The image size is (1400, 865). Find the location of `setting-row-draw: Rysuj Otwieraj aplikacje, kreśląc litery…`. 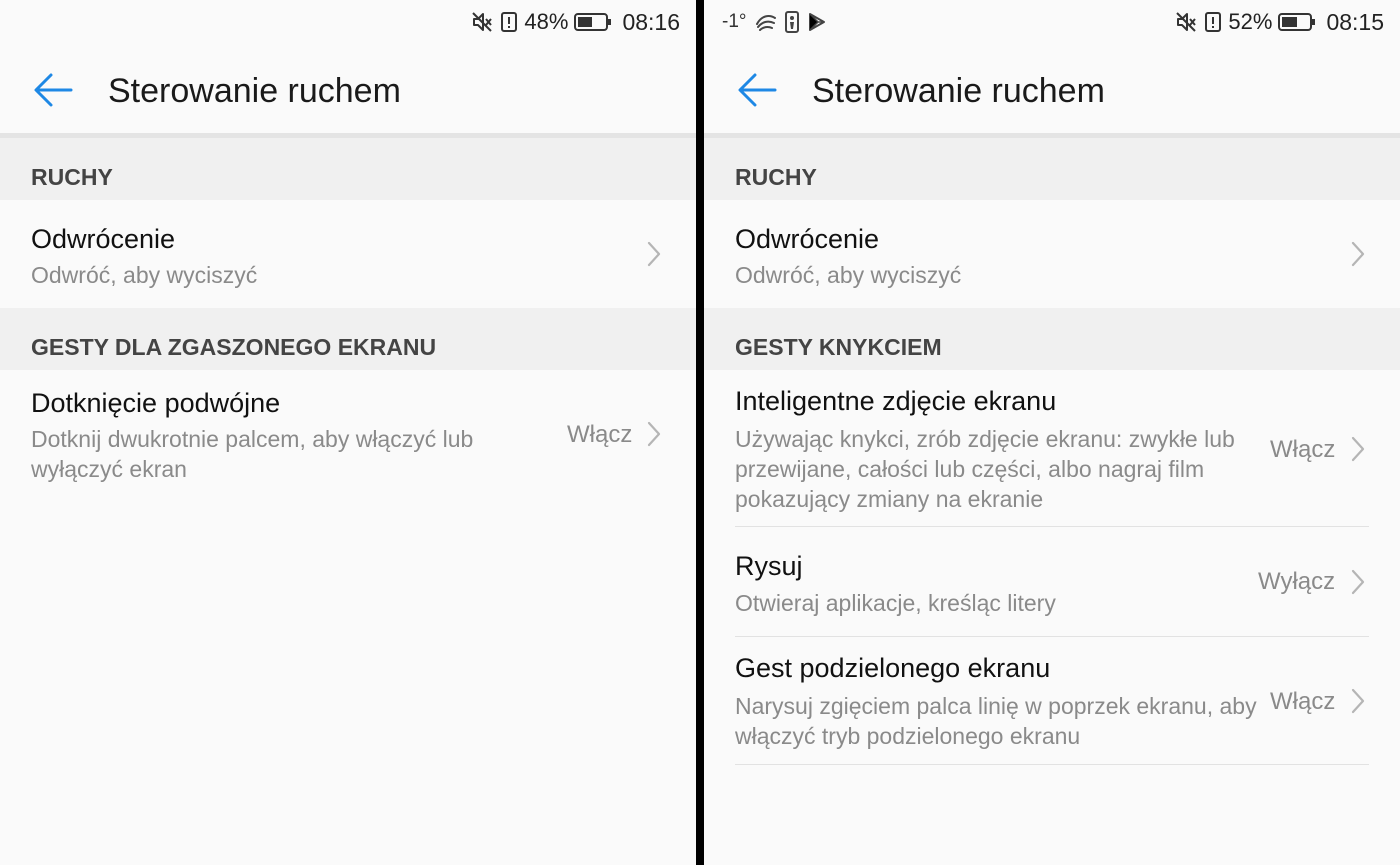

setting-row-draw: Rysuj Otwieraj aplikacje, kreśląc litery… is located at coordinates (1052, 581).